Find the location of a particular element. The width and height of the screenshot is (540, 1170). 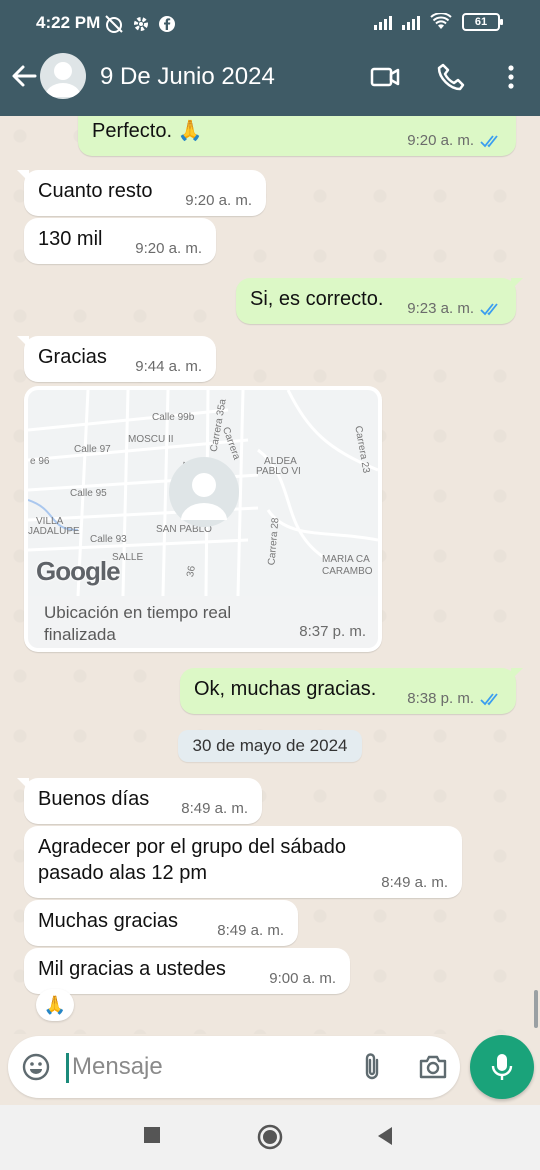

status-bar: 4:22 PM 61 is located at coordinates (270, 24).